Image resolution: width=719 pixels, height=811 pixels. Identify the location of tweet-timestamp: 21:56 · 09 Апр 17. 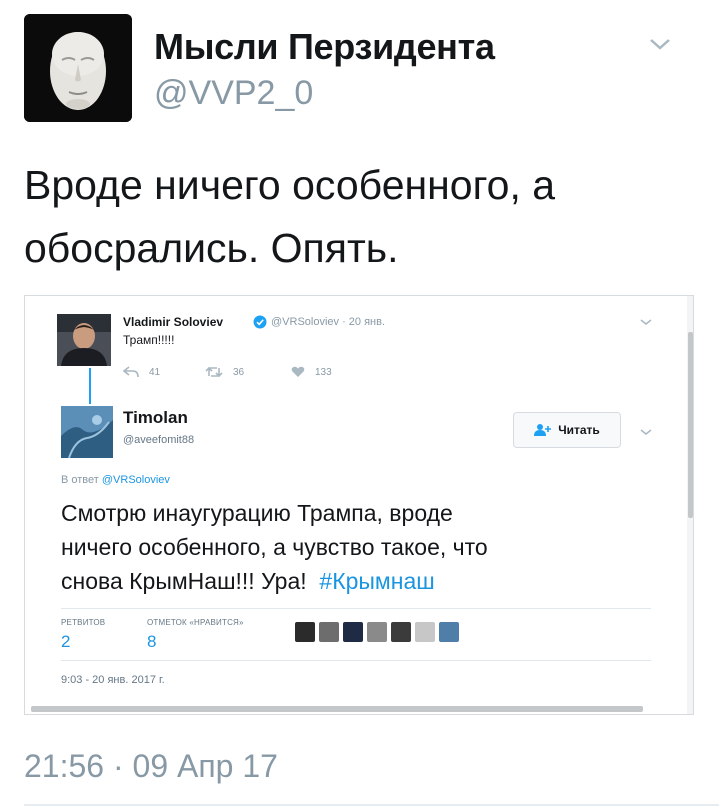
(151, 766).